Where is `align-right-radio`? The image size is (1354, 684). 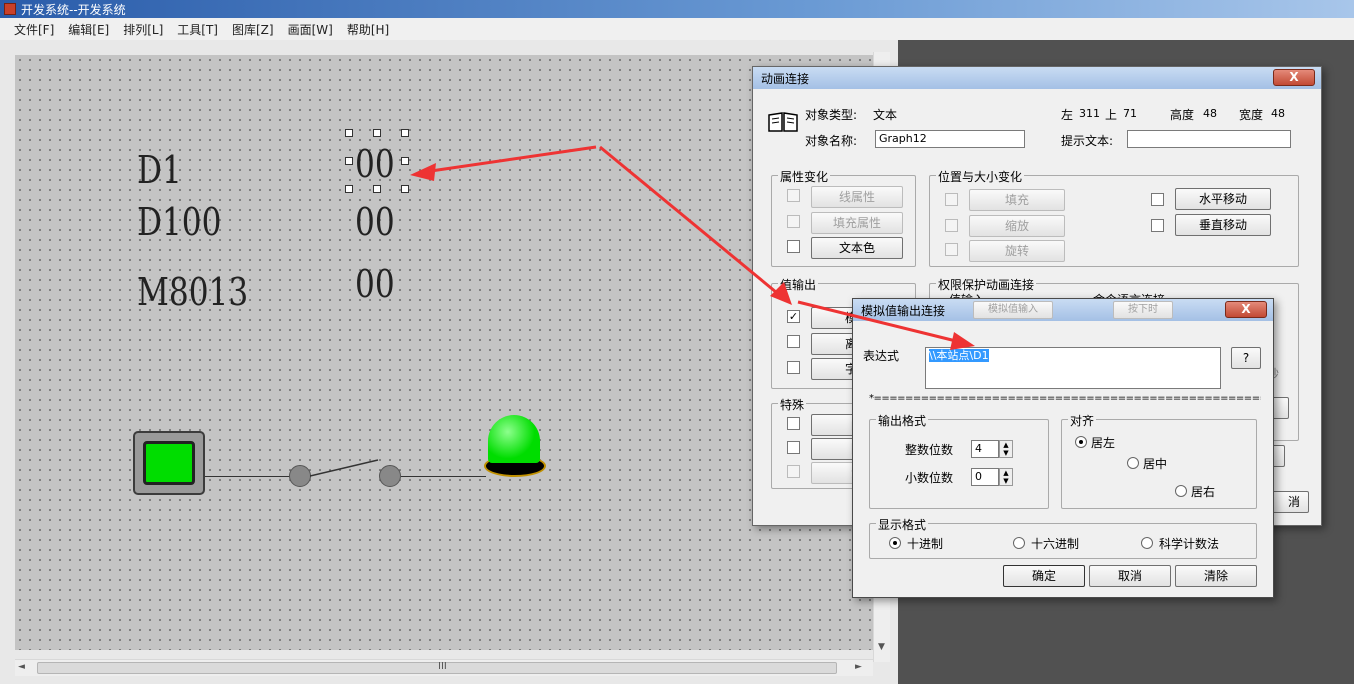 align-right-radio is located at coordinates (1181, 491).